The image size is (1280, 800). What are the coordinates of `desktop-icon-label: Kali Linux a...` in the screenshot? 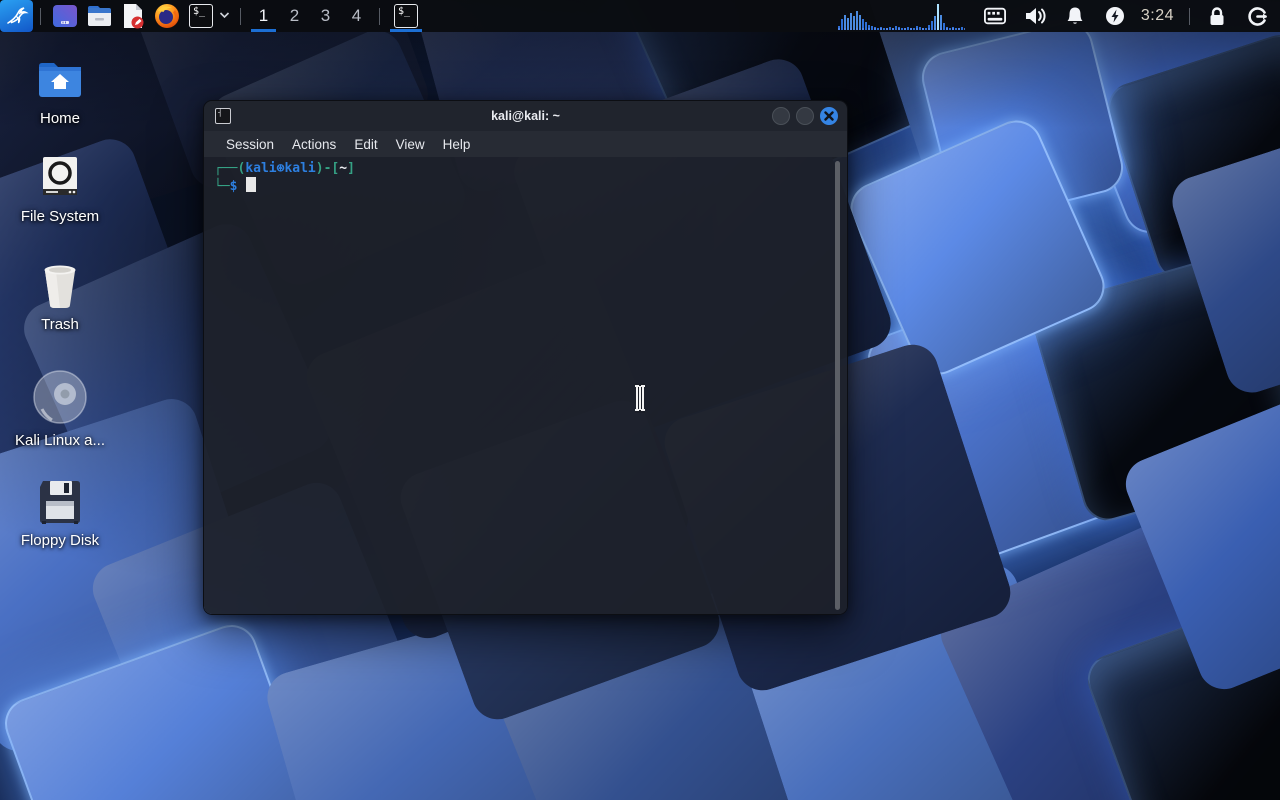 It's located at (60, 440).